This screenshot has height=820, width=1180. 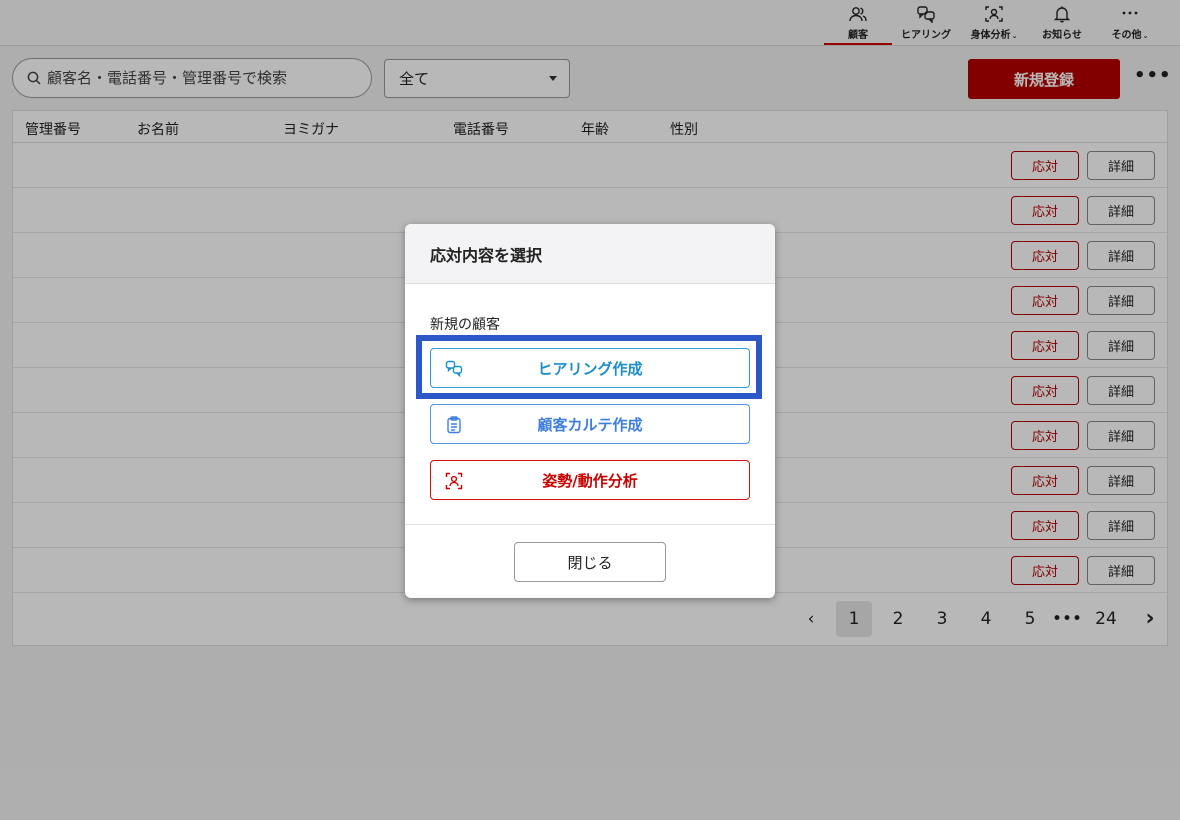 I want to click on dialog-footer: 閉じる, so click(x=590, y=561).